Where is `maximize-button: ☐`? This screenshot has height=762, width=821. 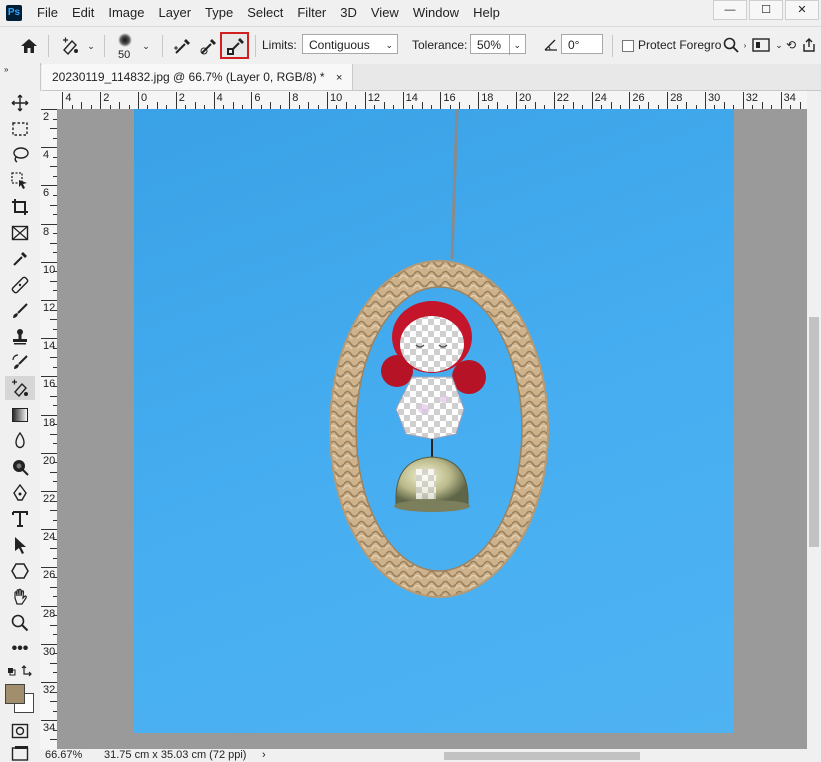 maximize-button: ☐ is located at coordinates (766, 10).